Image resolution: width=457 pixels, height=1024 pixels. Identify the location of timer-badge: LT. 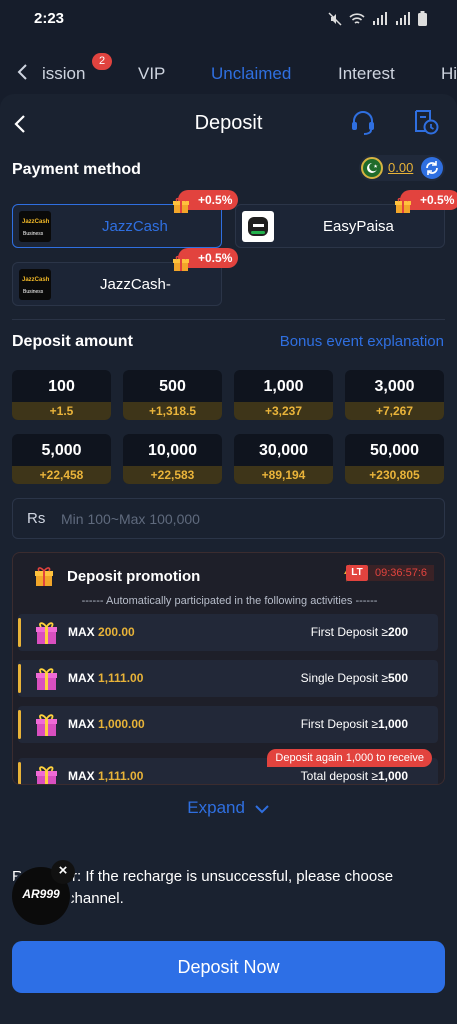
(357, 573).